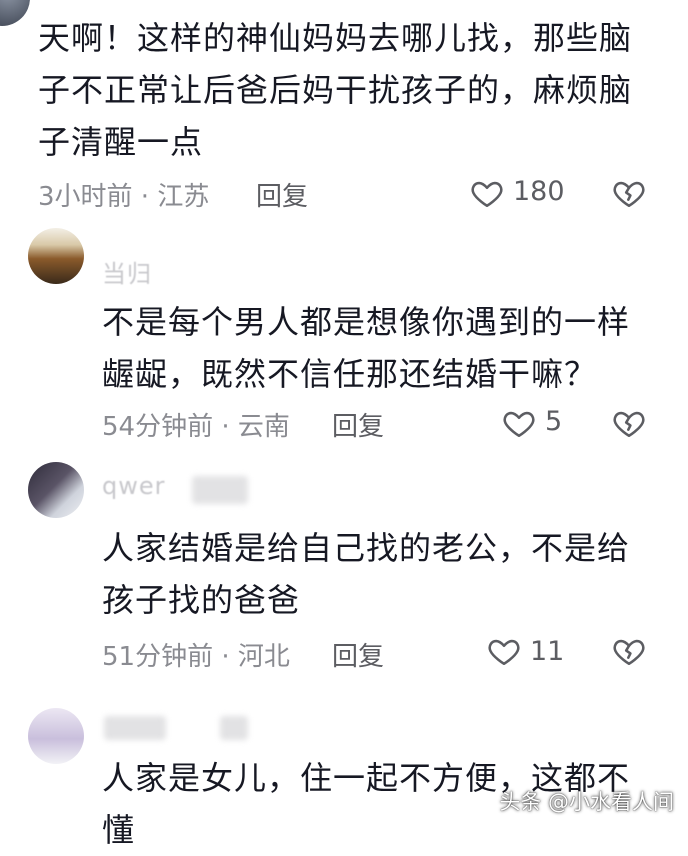  Describe the element at coordinates (586, 802) in the screenshot. I see `watermark: 头条 @小水看人间` at that location.